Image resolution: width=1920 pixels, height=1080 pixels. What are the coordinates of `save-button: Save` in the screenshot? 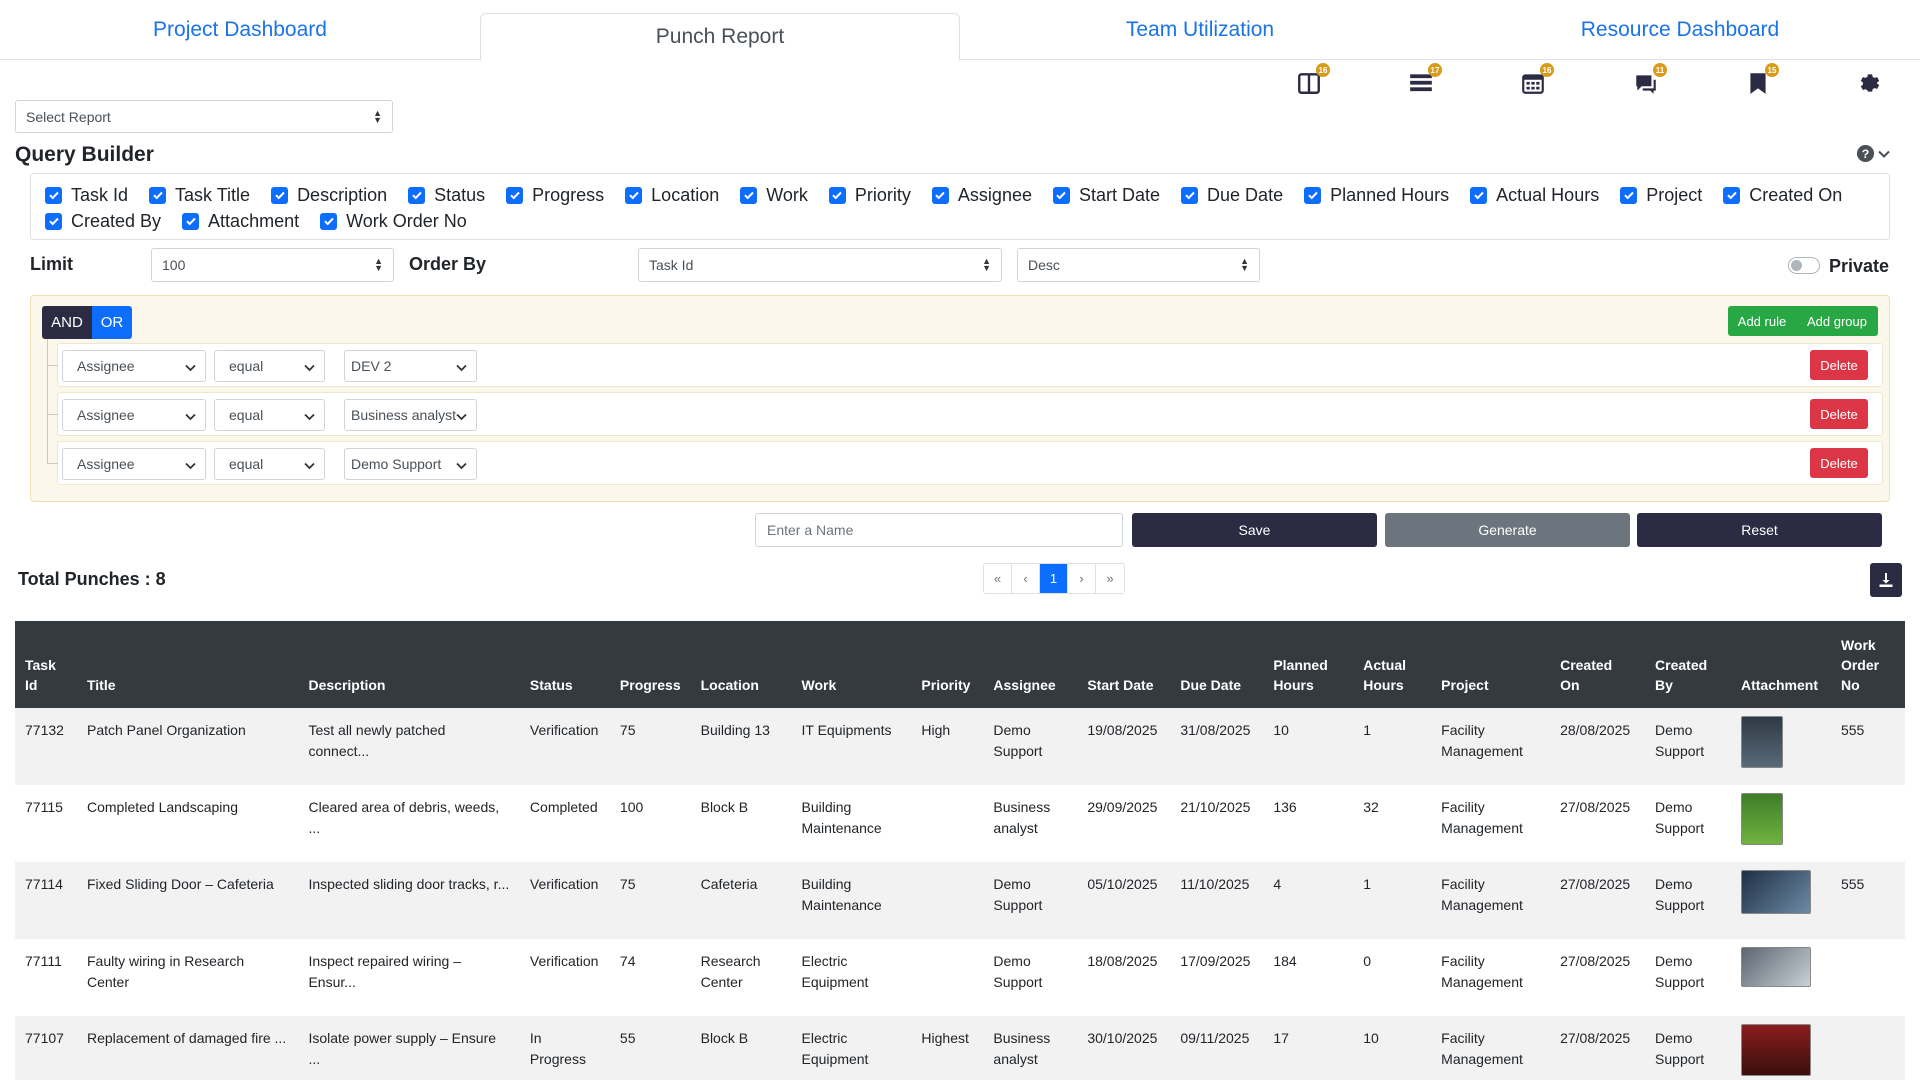 It's located at (1254, 530).